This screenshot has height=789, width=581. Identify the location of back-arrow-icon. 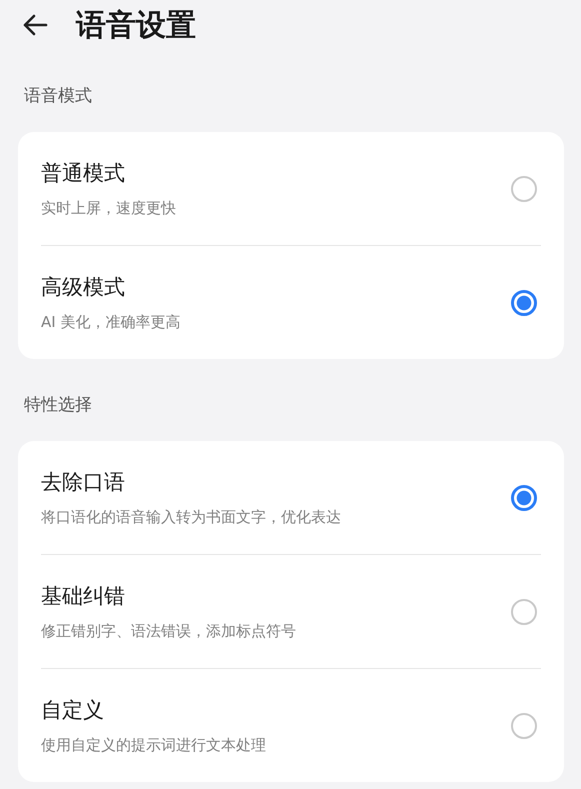
(35, 25).